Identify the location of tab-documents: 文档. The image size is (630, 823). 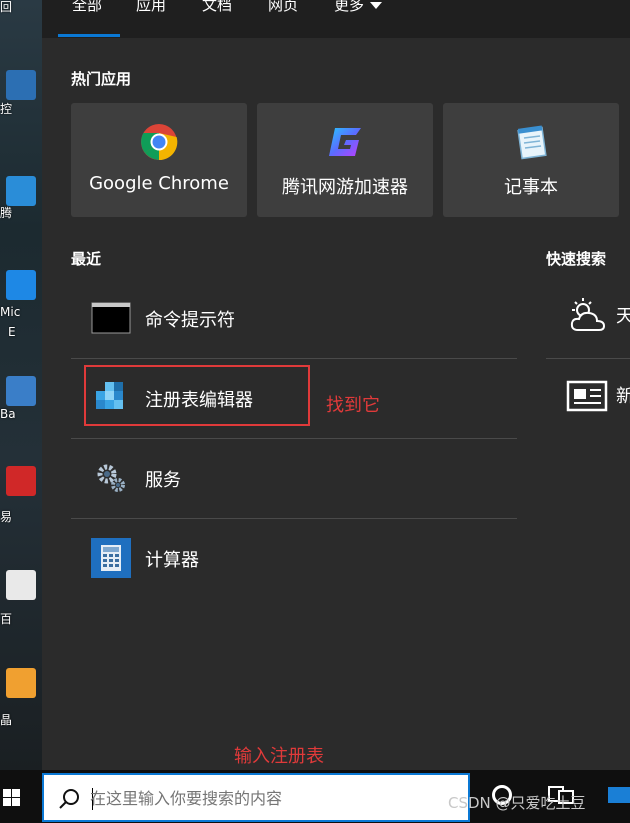
(217, 7).